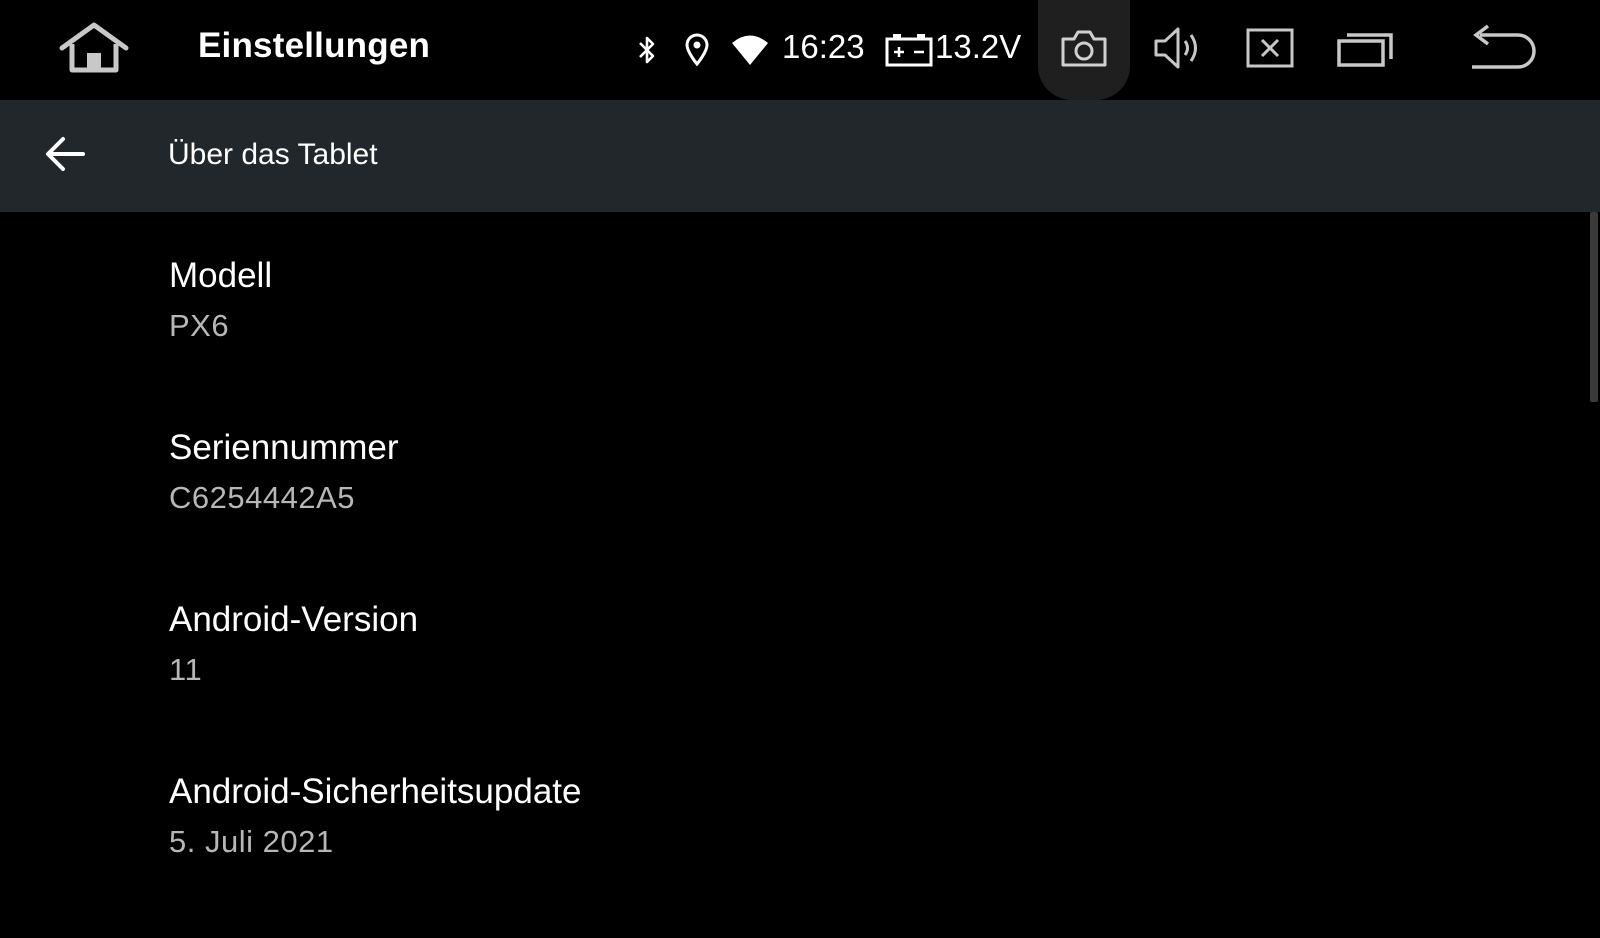  I want to click on home-icon, so click(94, 50).